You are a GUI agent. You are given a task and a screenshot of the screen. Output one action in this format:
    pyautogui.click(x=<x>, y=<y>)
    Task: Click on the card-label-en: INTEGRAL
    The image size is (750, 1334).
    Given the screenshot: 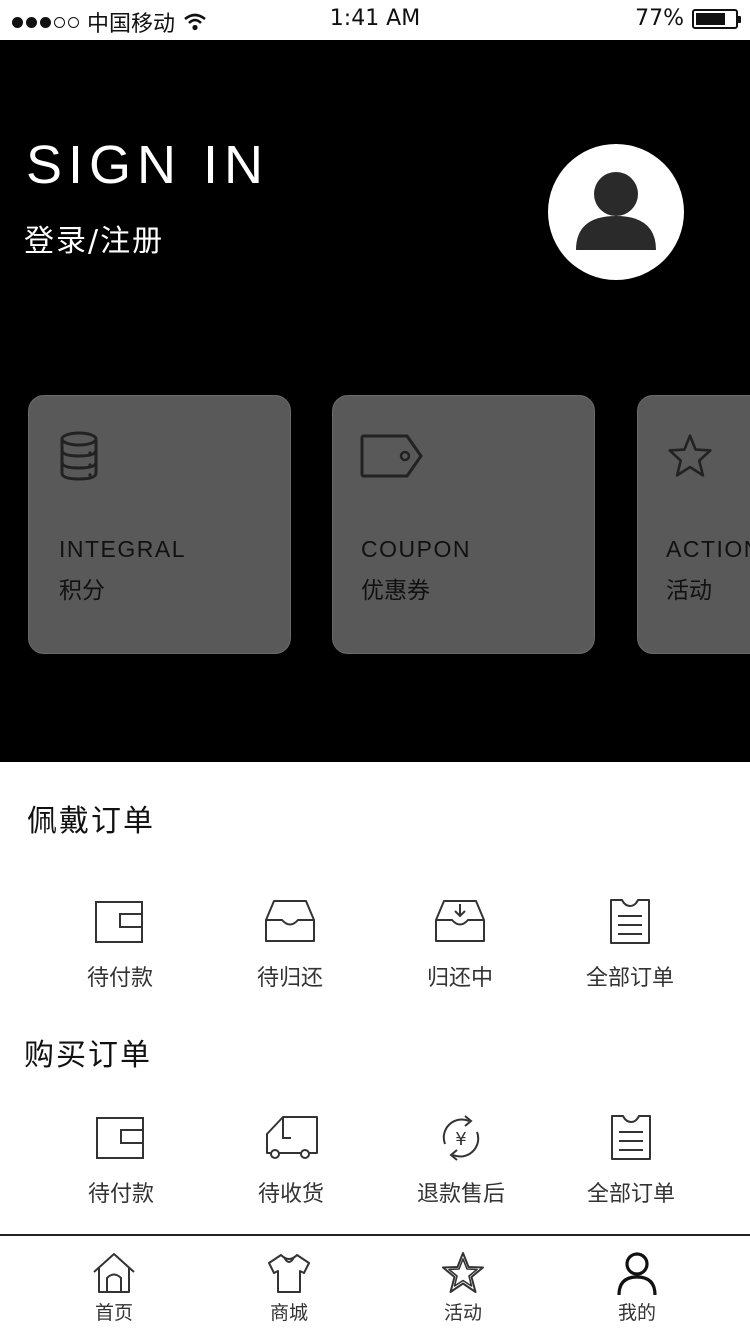 What is the action you would take?
    pyautogui.click(x=123, y=549)
    